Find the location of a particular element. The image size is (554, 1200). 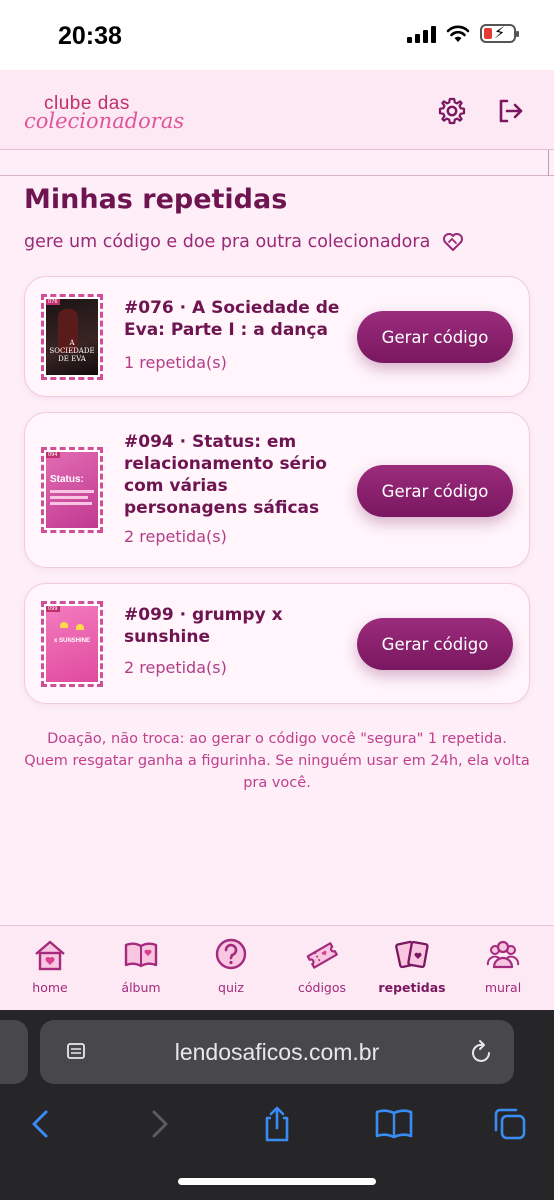

status-icons: ⚡ is located at coordinates (463, 33).